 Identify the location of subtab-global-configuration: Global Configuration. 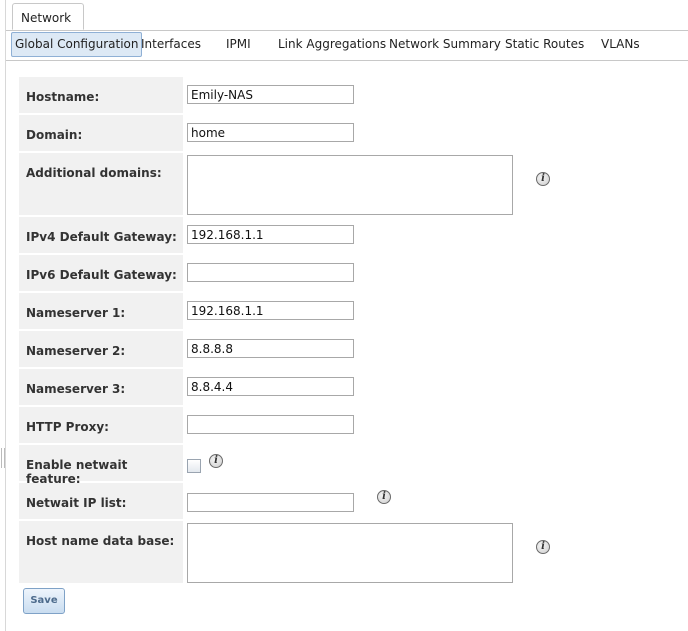
(77, 44).